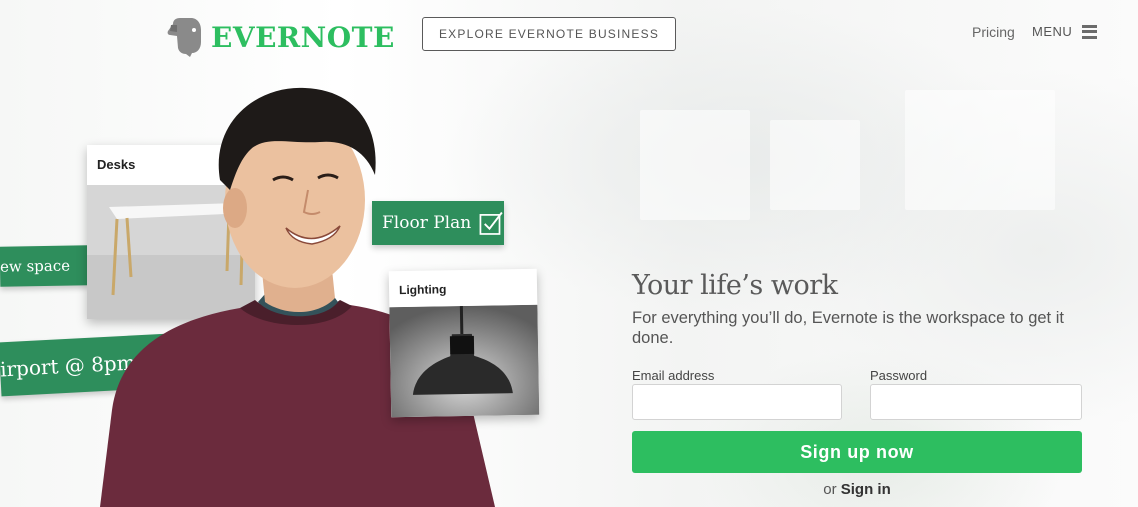  I want to click on explore-business-button: EXPLORE EVERNOTE BUSINESS, so click(549, 34).